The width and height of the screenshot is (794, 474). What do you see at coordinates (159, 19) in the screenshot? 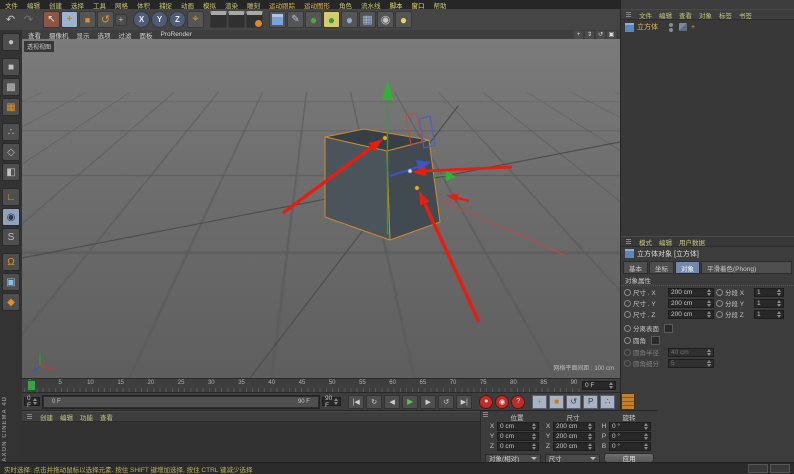
I see `y-axis-lock-icon: Y` at bounding box center [159, 19].